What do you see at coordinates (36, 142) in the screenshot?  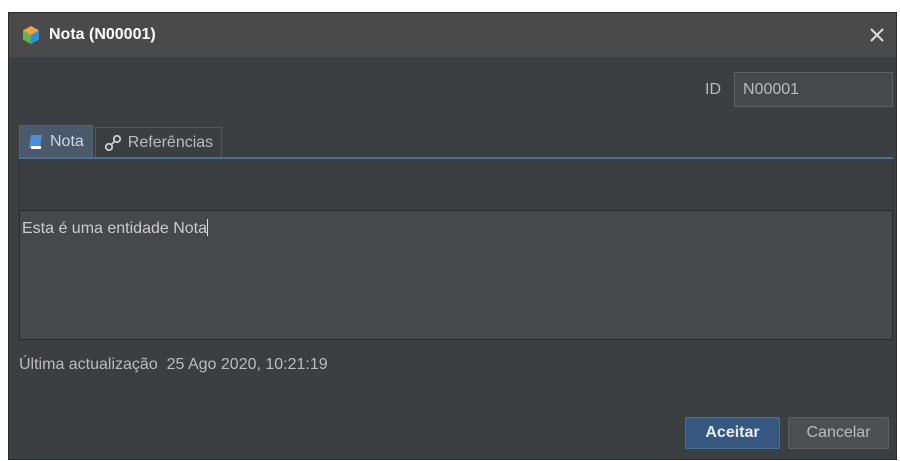 I see `note-icon` at bounding box center [36, 142].